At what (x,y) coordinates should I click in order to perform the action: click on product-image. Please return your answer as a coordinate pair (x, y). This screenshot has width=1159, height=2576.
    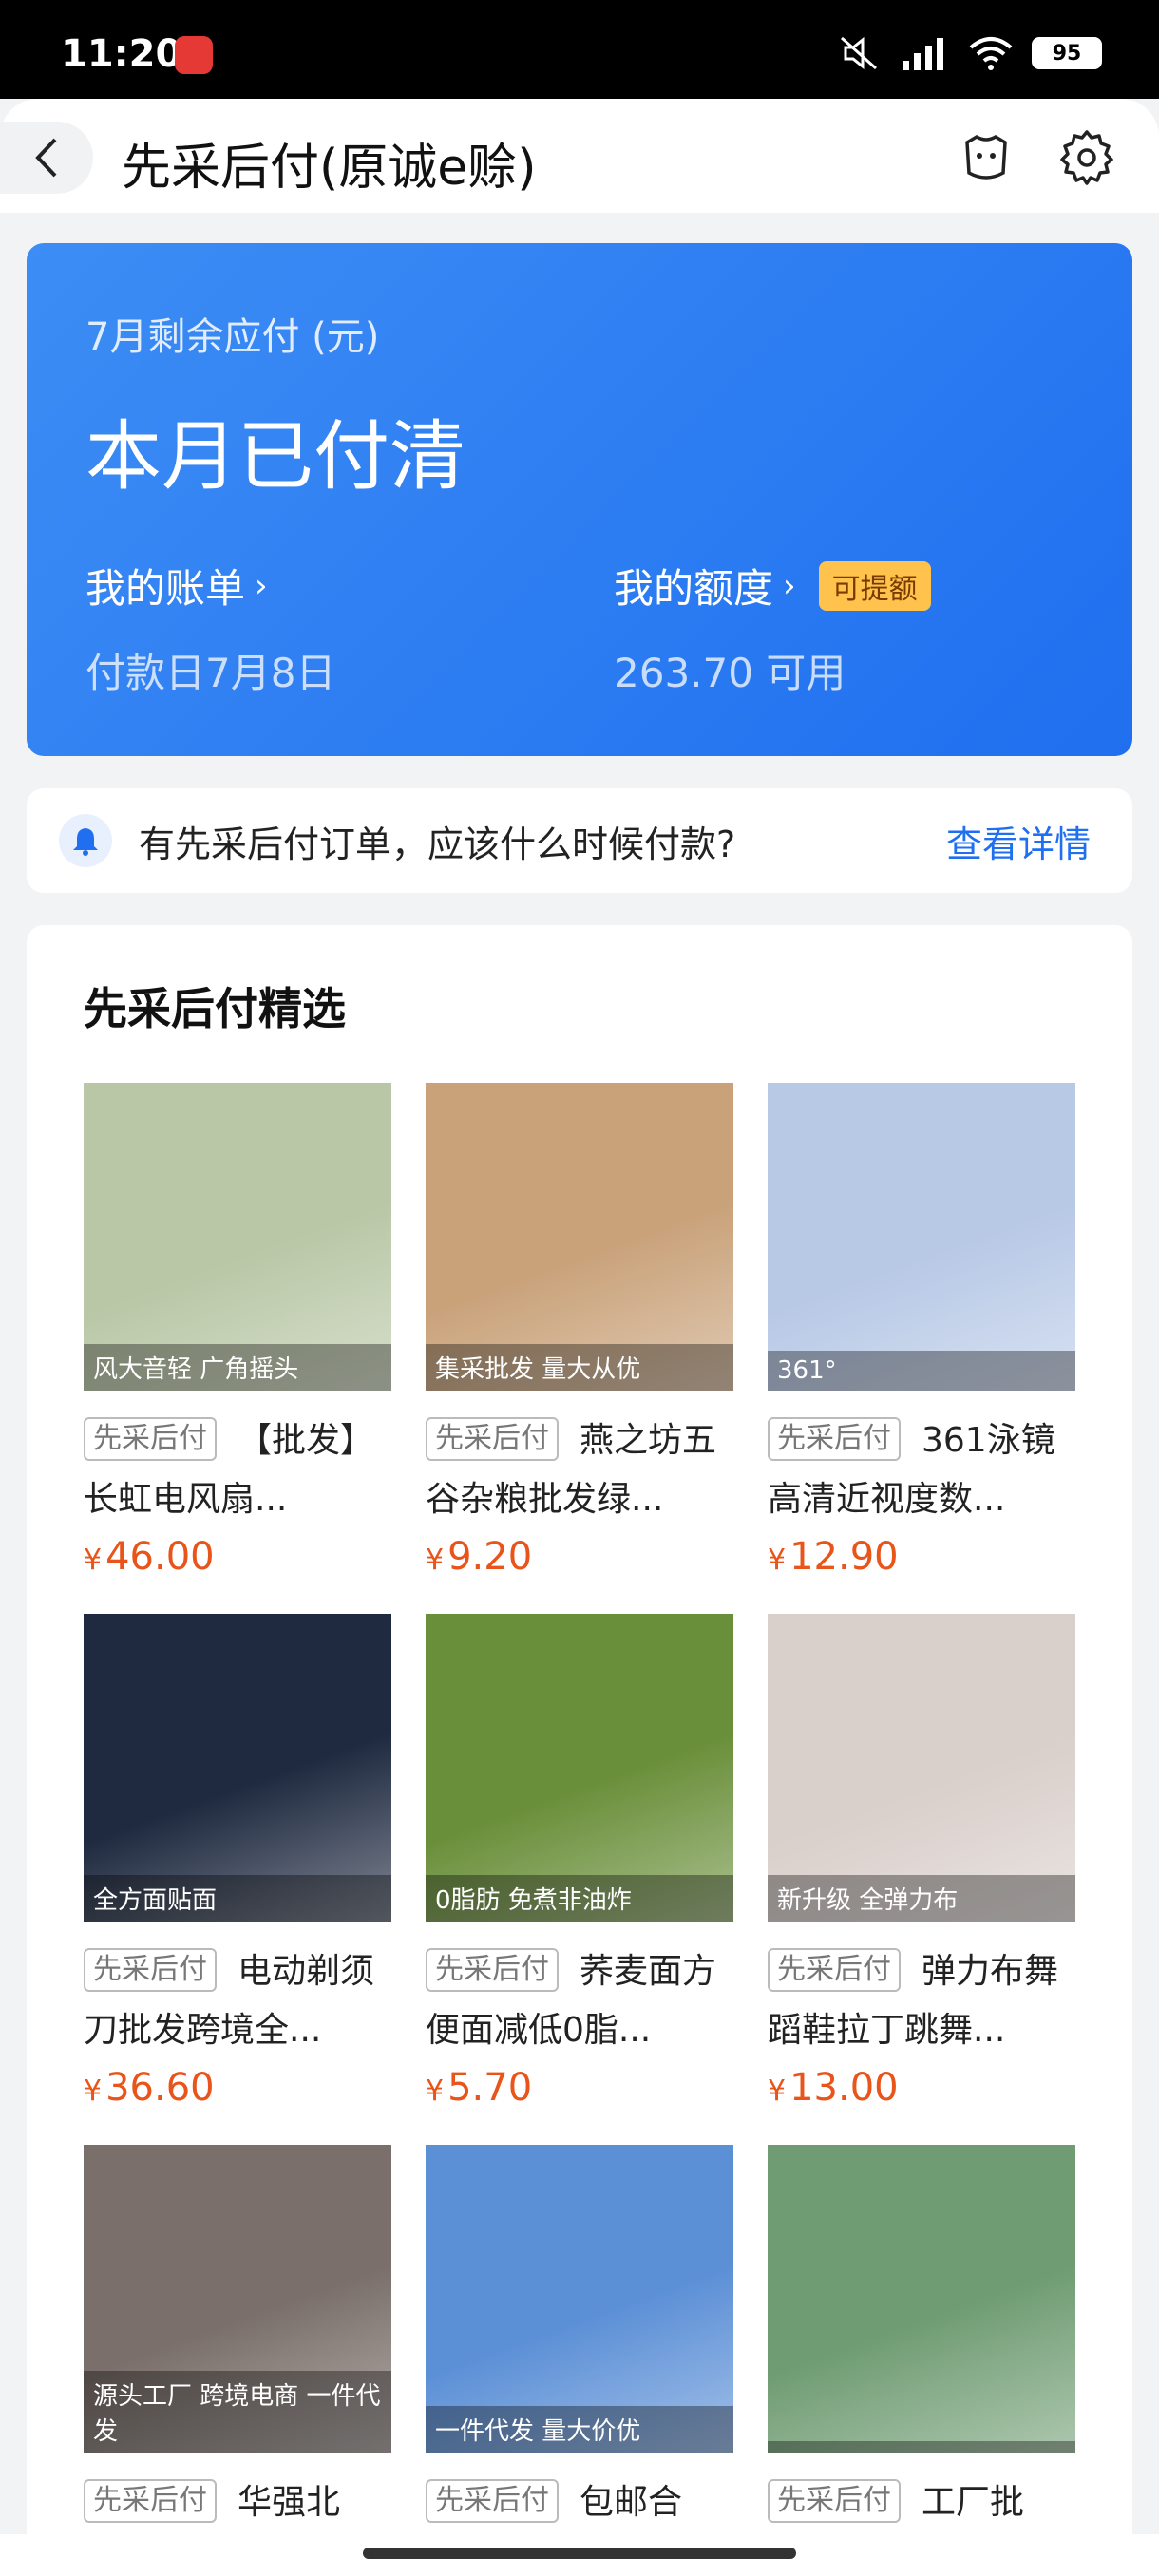
    Looking at the image, I should click on (921, 2299).